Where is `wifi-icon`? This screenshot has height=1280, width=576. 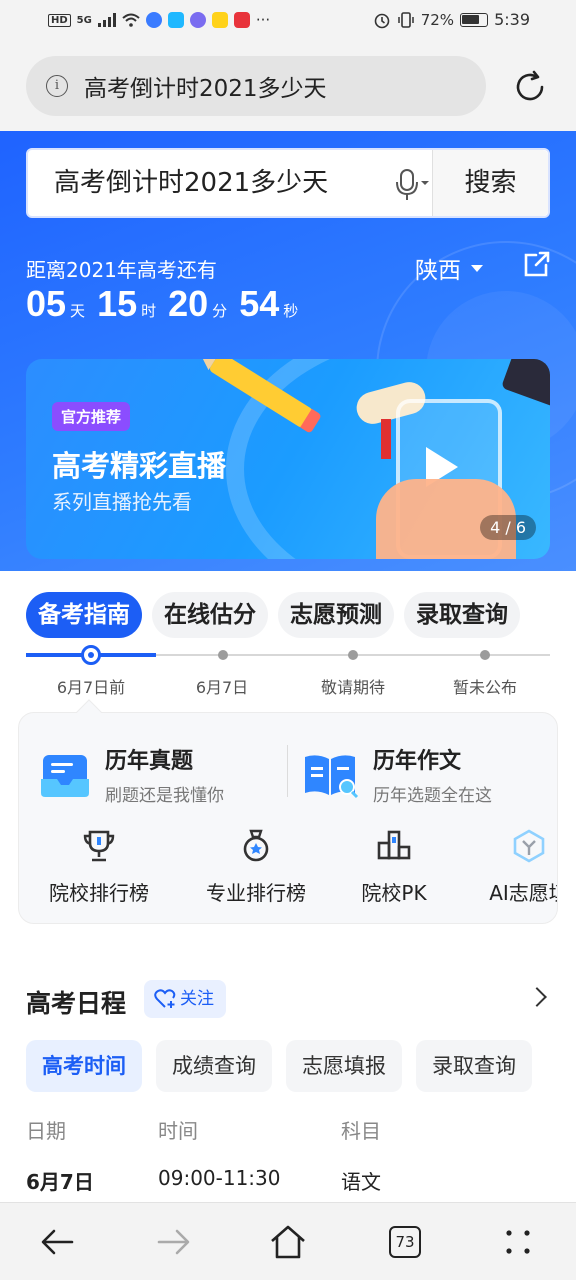
wifi-icon is located at coordinates (131, 20).